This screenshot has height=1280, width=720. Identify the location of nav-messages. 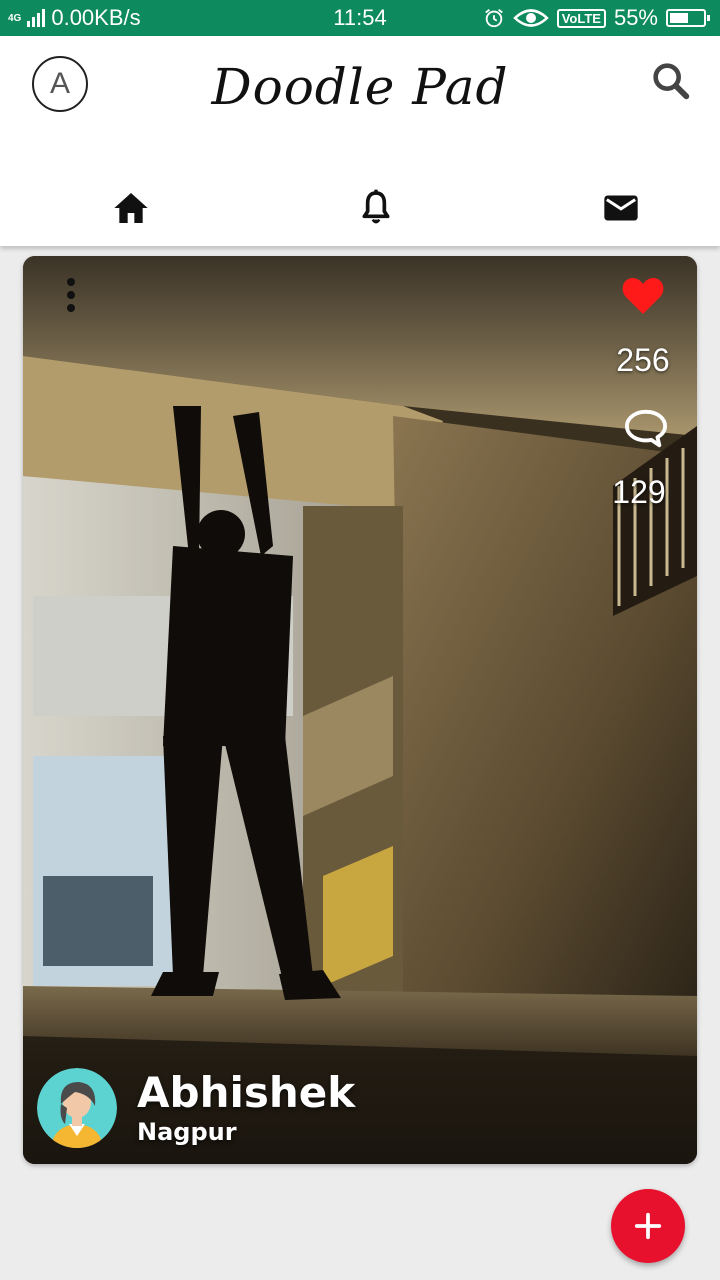
(621, 208).